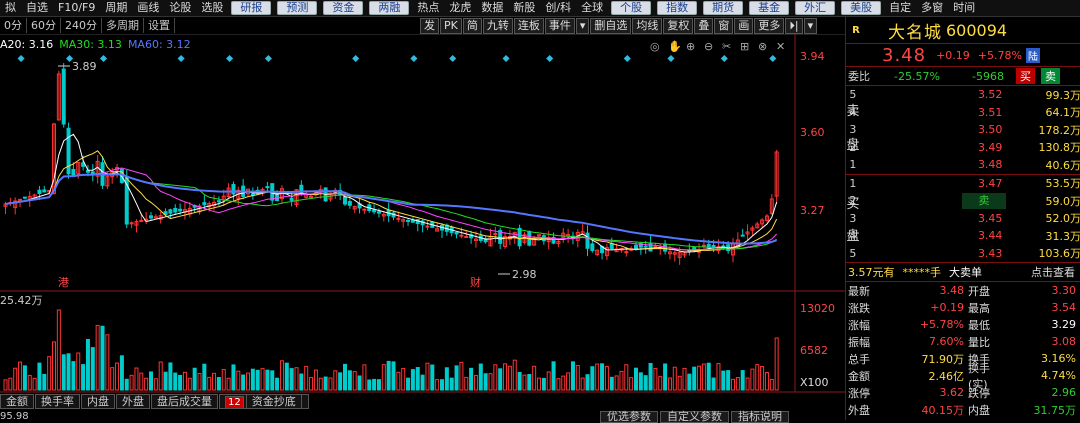 The image size is (1080, 423). I want to click on funds-button: 资金, so click(343, 8).